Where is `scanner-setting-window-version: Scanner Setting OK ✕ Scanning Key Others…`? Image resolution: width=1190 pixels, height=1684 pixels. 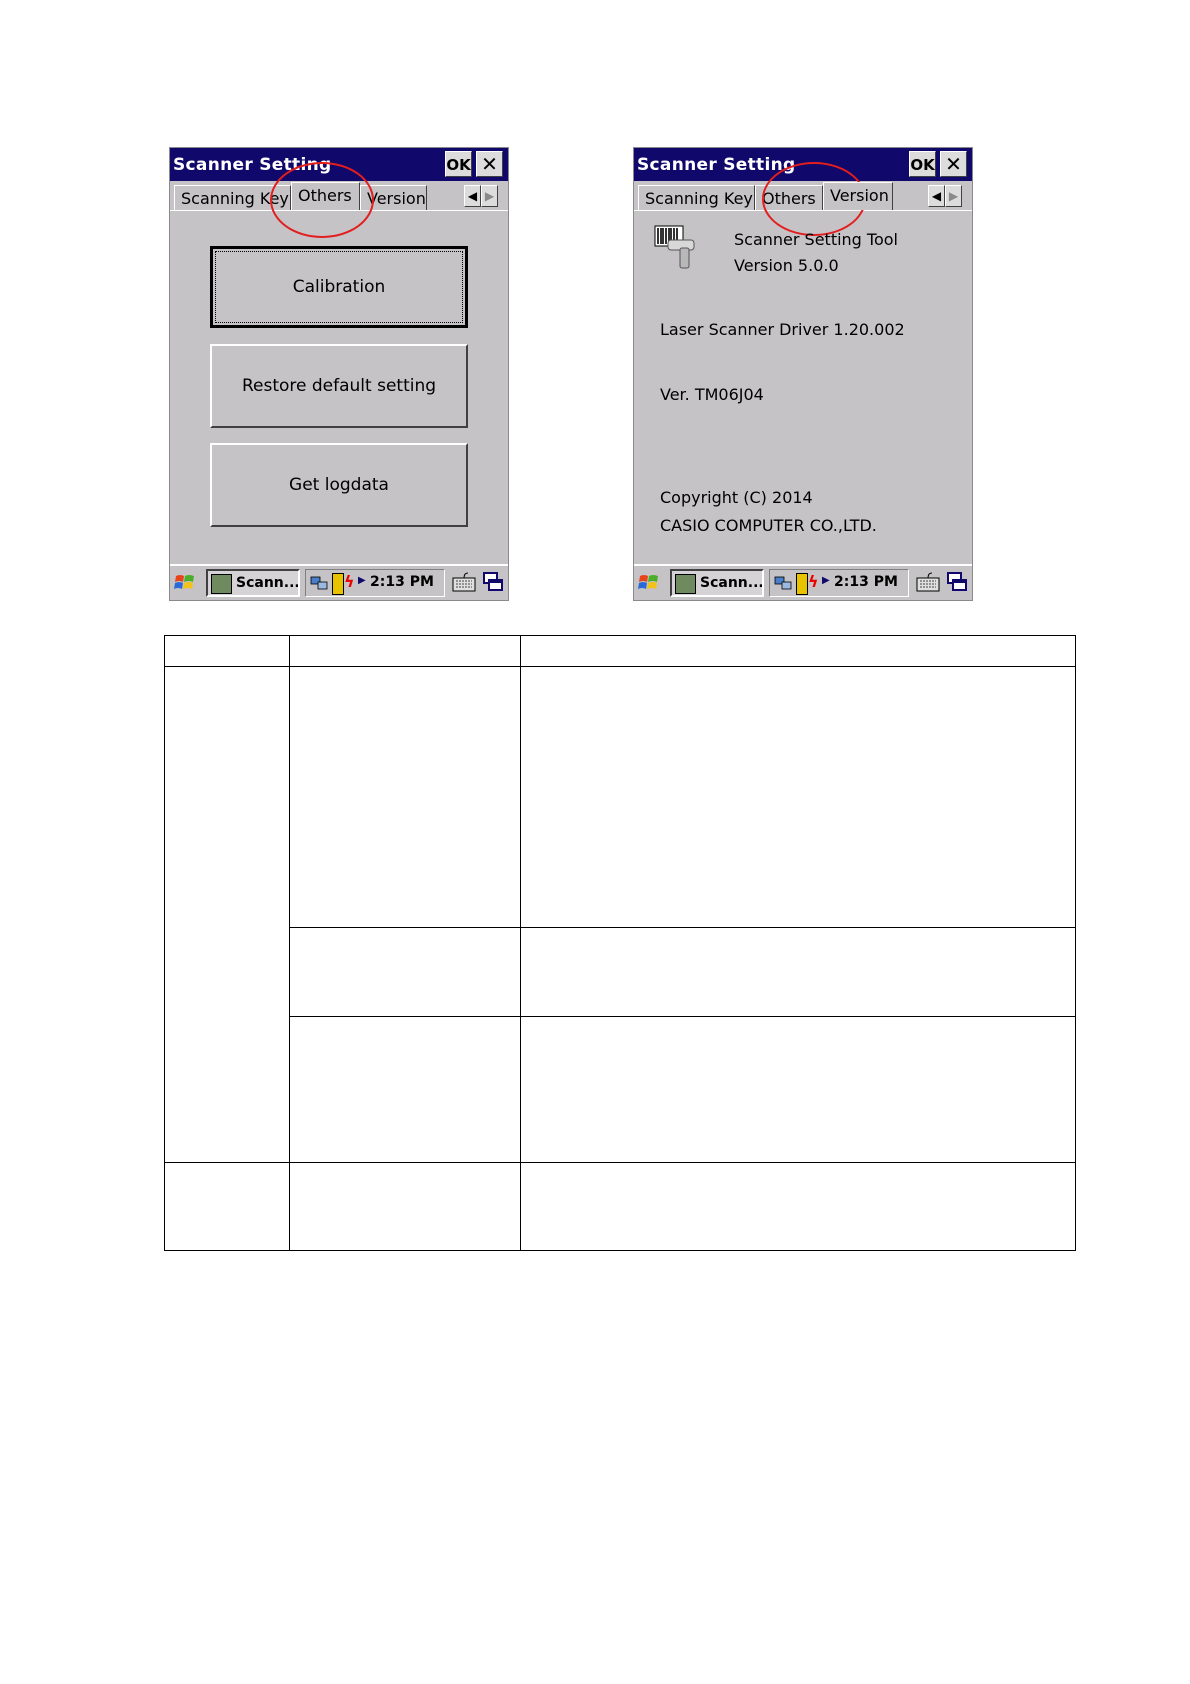
scanner-setting-window-version: Scanner Setting OK ✕ Scanning Key Others… is located at coordinates (803, 374).